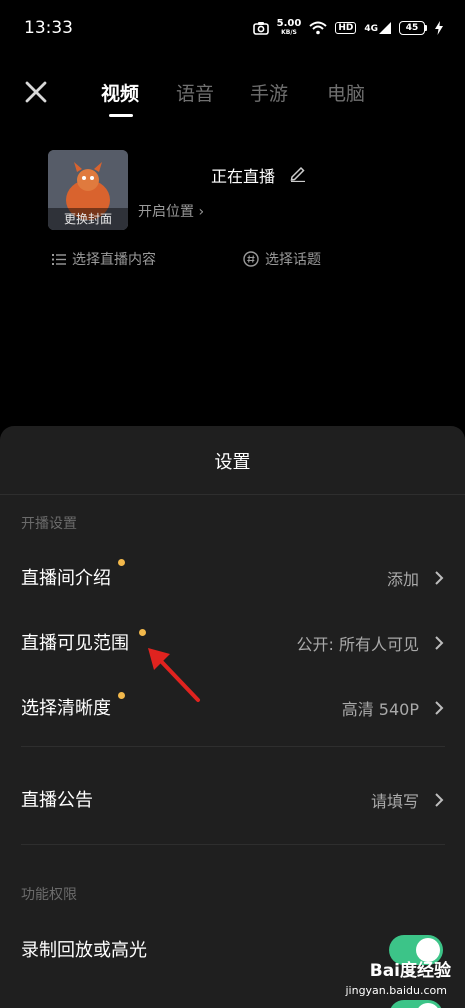 The height and width of the screenshot is (1008, 465). What do you see at coordinates (36, 92) in the screenshot?
I see `close-icon` at bounding box center [36, 92].